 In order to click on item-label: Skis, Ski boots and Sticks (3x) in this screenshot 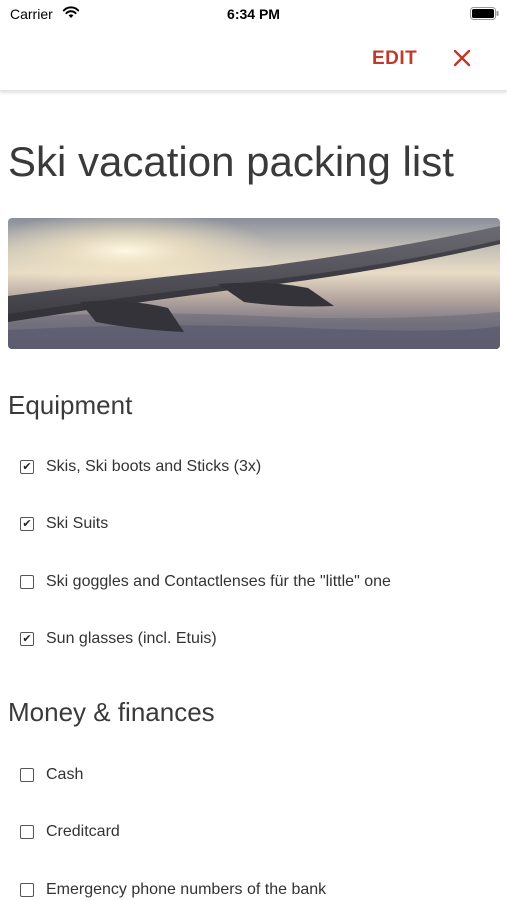, I will do `click(154, 466)`.